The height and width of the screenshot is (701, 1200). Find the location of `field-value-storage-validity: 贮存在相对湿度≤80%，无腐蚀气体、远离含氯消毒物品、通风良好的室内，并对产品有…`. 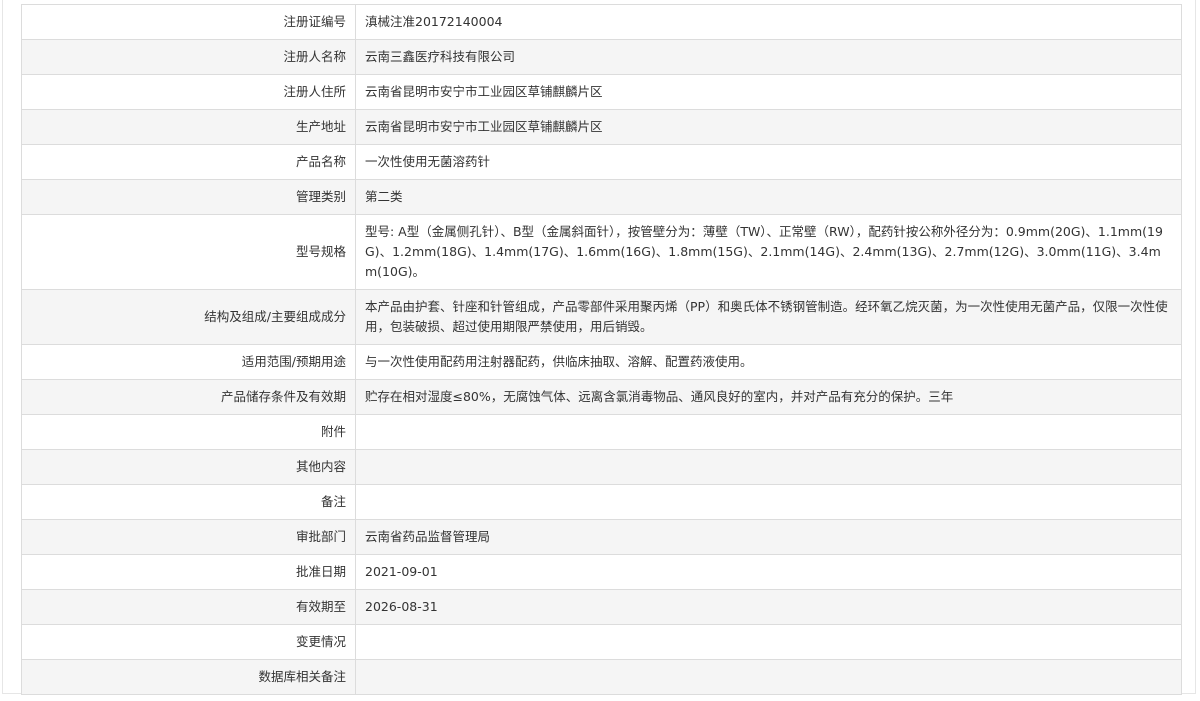

field-value-storage-validity: 贮存在相对湿度≤80%，无腐蚀气体、远离含氯消毒物品、通风良好的室内，并对产品有… is located at coordinates (768, 397).